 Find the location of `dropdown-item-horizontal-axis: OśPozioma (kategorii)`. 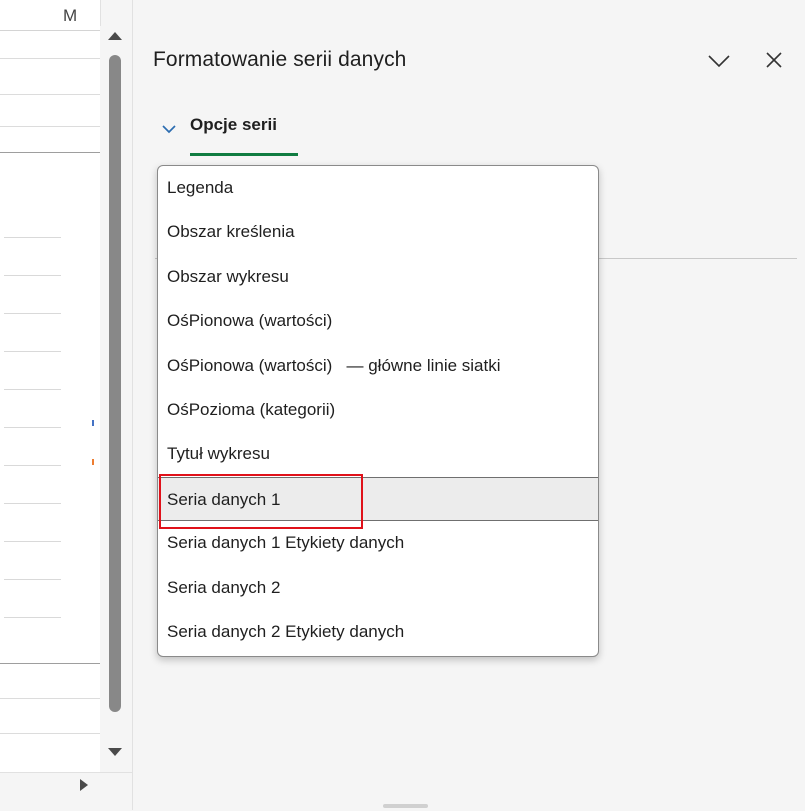

dropdown-item-horizontal-axis: OśPozioma (kategorii) is located at coordinates (378, 410).